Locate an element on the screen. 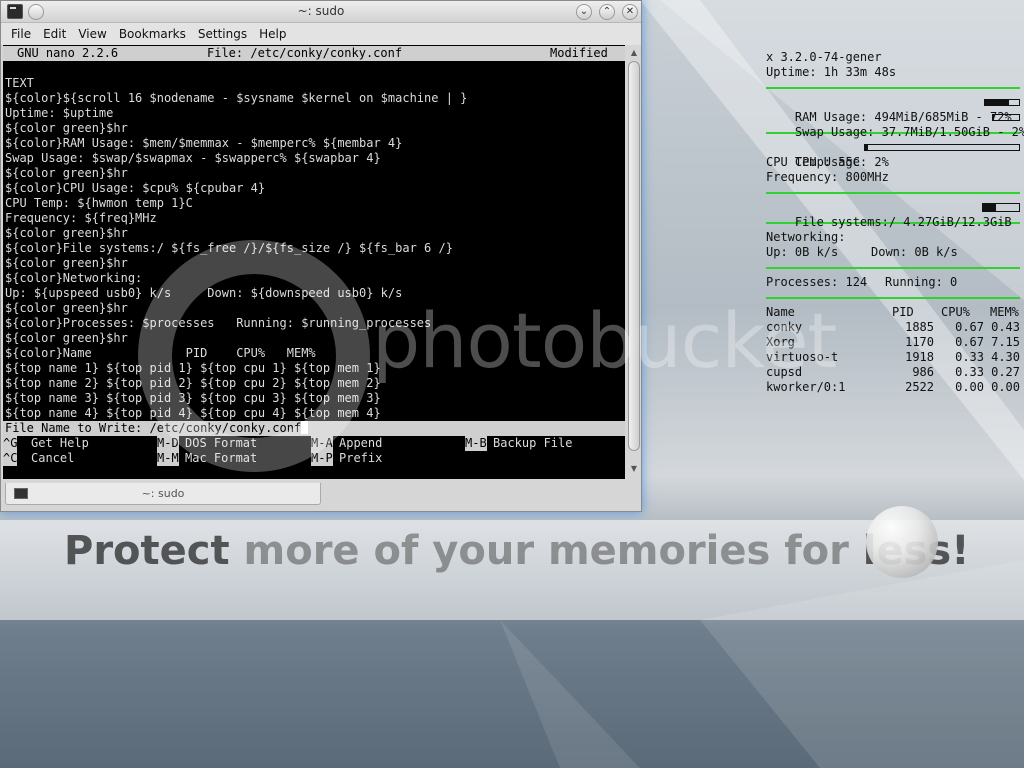 This screenshot has width=1024, height=768. process-cell: 986 is located at coordinates (923, 372).